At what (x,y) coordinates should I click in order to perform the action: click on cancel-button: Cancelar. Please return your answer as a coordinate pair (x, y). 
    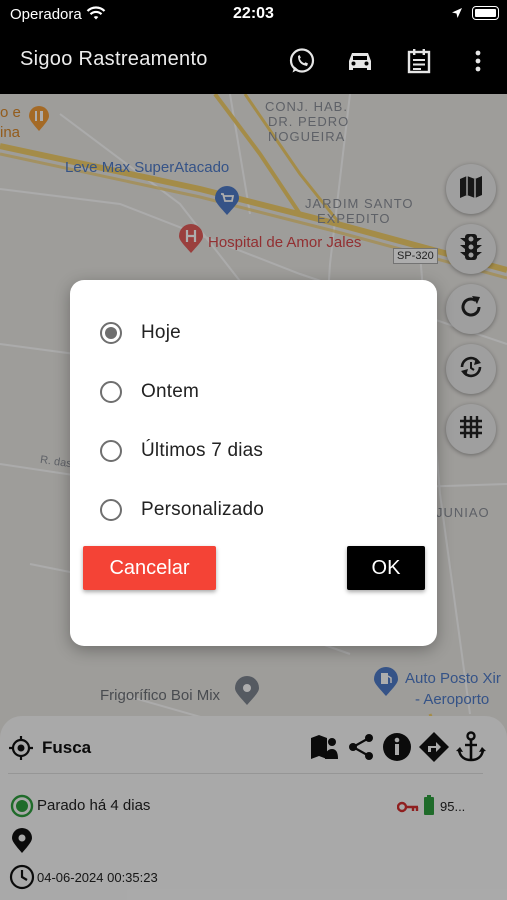
    Looking at the image, I should click on (149, 568).